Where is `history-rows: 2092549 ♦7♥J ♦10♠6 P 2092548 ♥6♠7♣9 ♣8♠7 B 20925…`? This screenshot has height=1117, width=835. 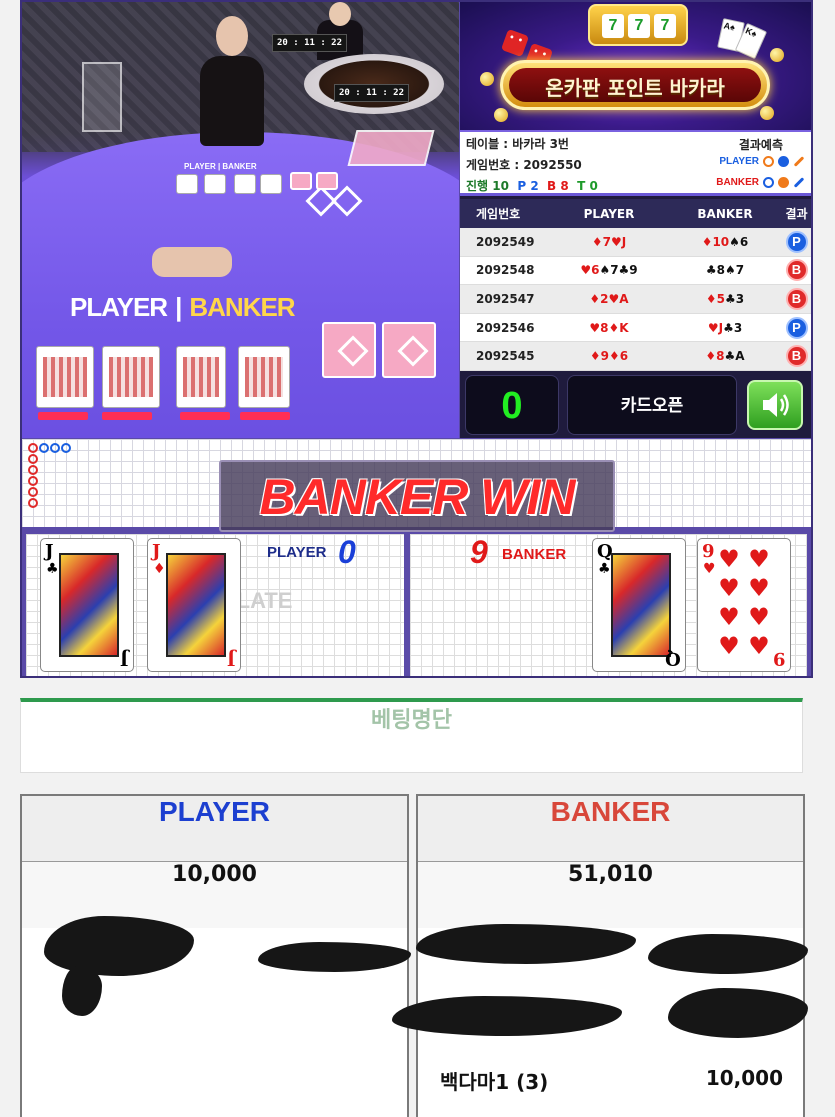
history-rows: 2092549 ♦7♥J ♦10♠6 P 2092548 ♥6♠7♣9 ♣8♠7 B 20925… is located at coordinates (635, 299).